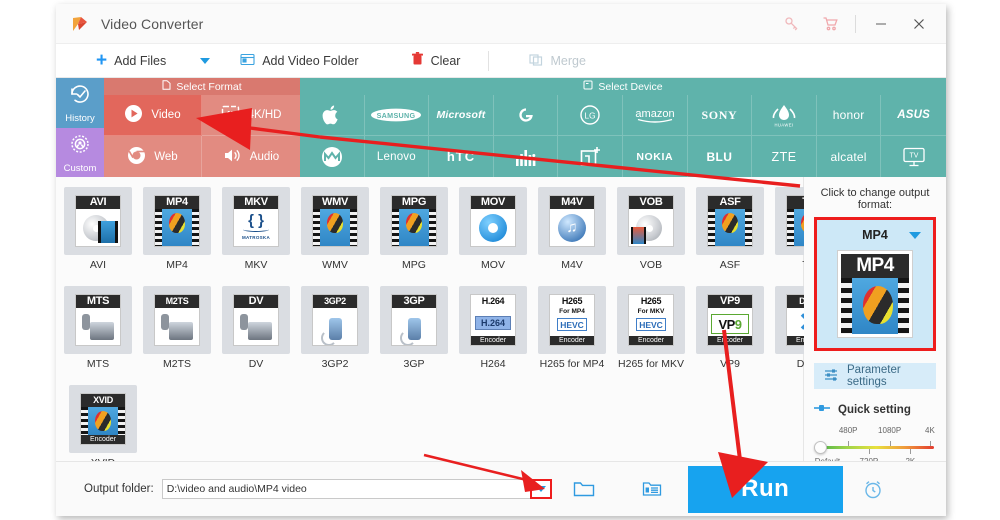 The width and height of the screenshot is (1000, 520). I want to click on key-icon, so click(792, 24).